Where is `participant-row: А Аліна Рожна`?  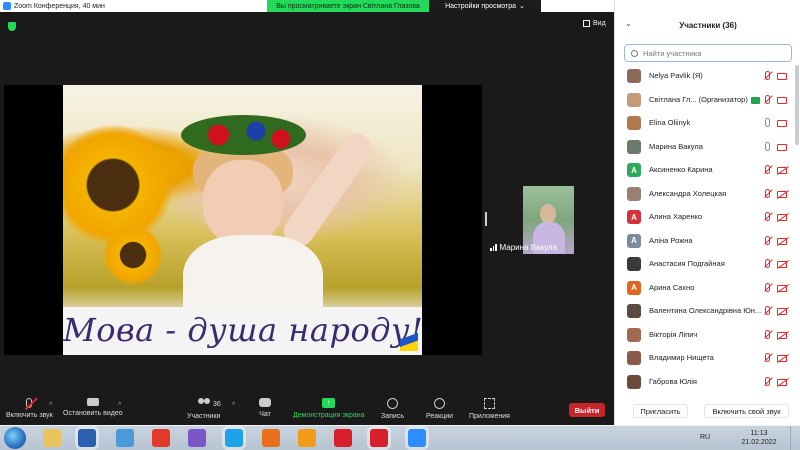 participant-row: А Аліна Рожна is located at coordinates (705, 241).